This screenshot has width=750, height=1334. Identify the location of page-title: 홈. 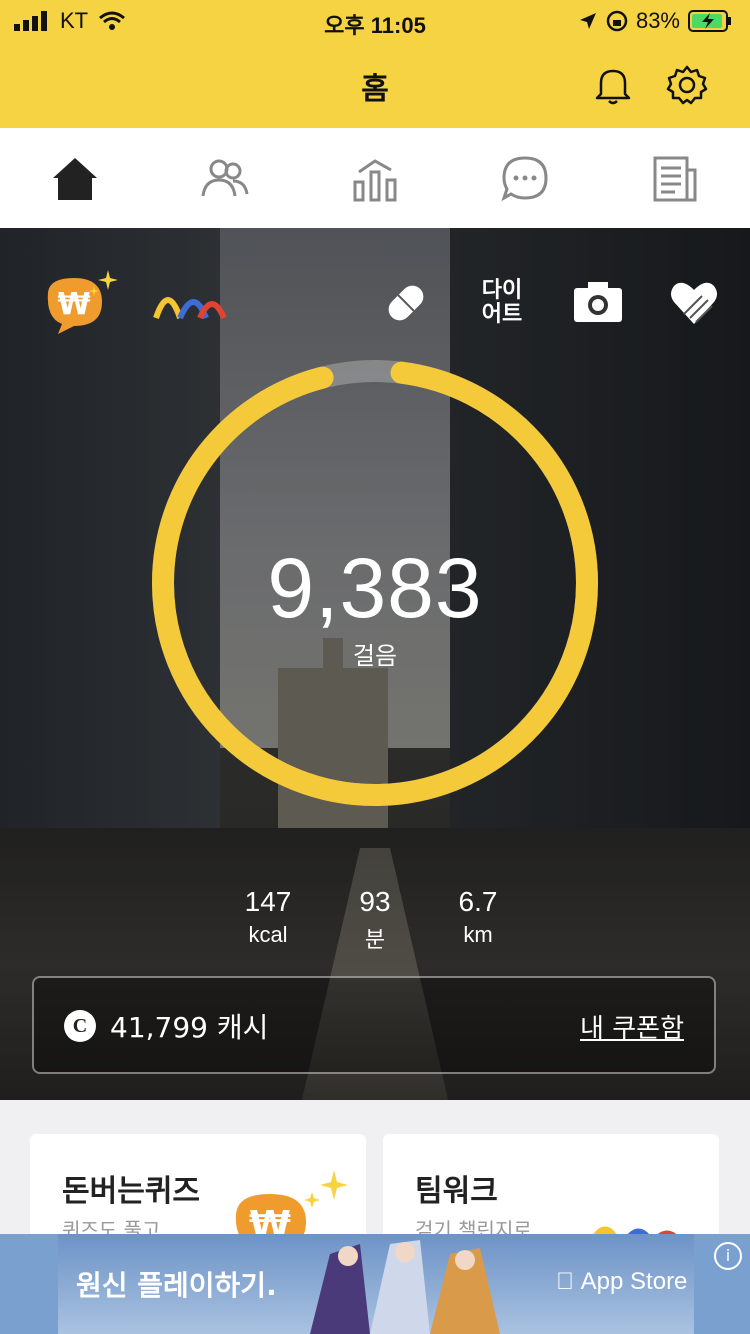
(375, 89).